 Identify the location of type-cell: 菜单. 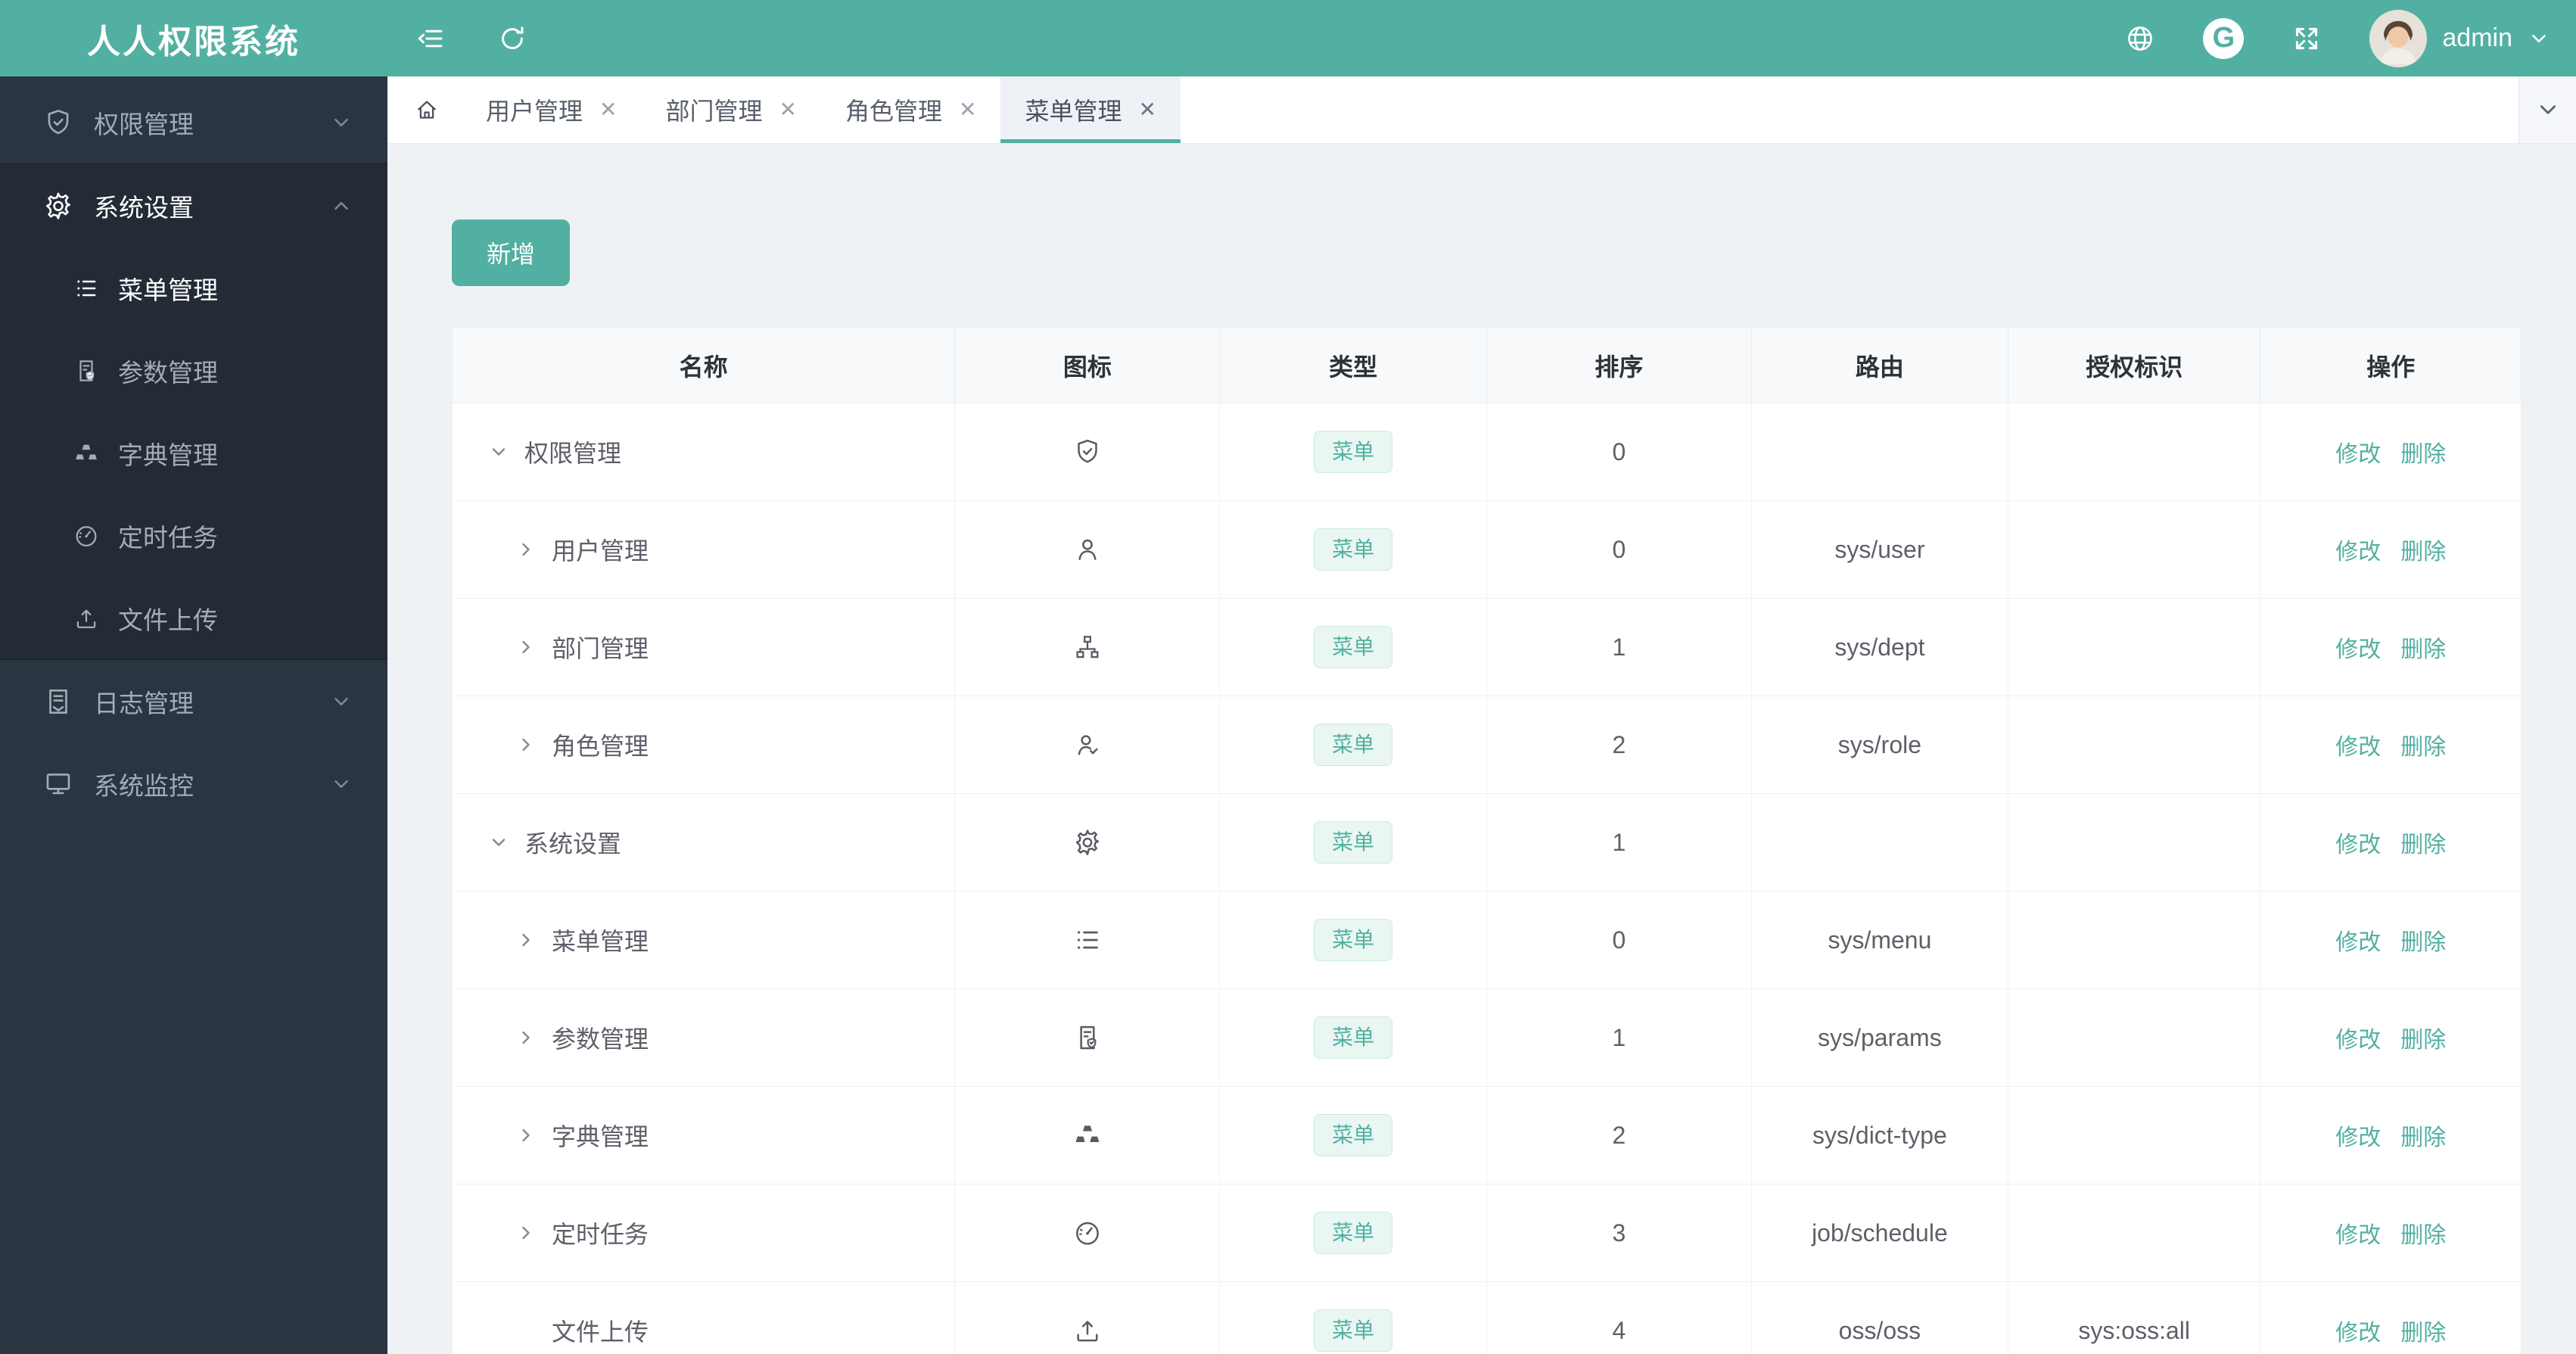
(1353, 549).